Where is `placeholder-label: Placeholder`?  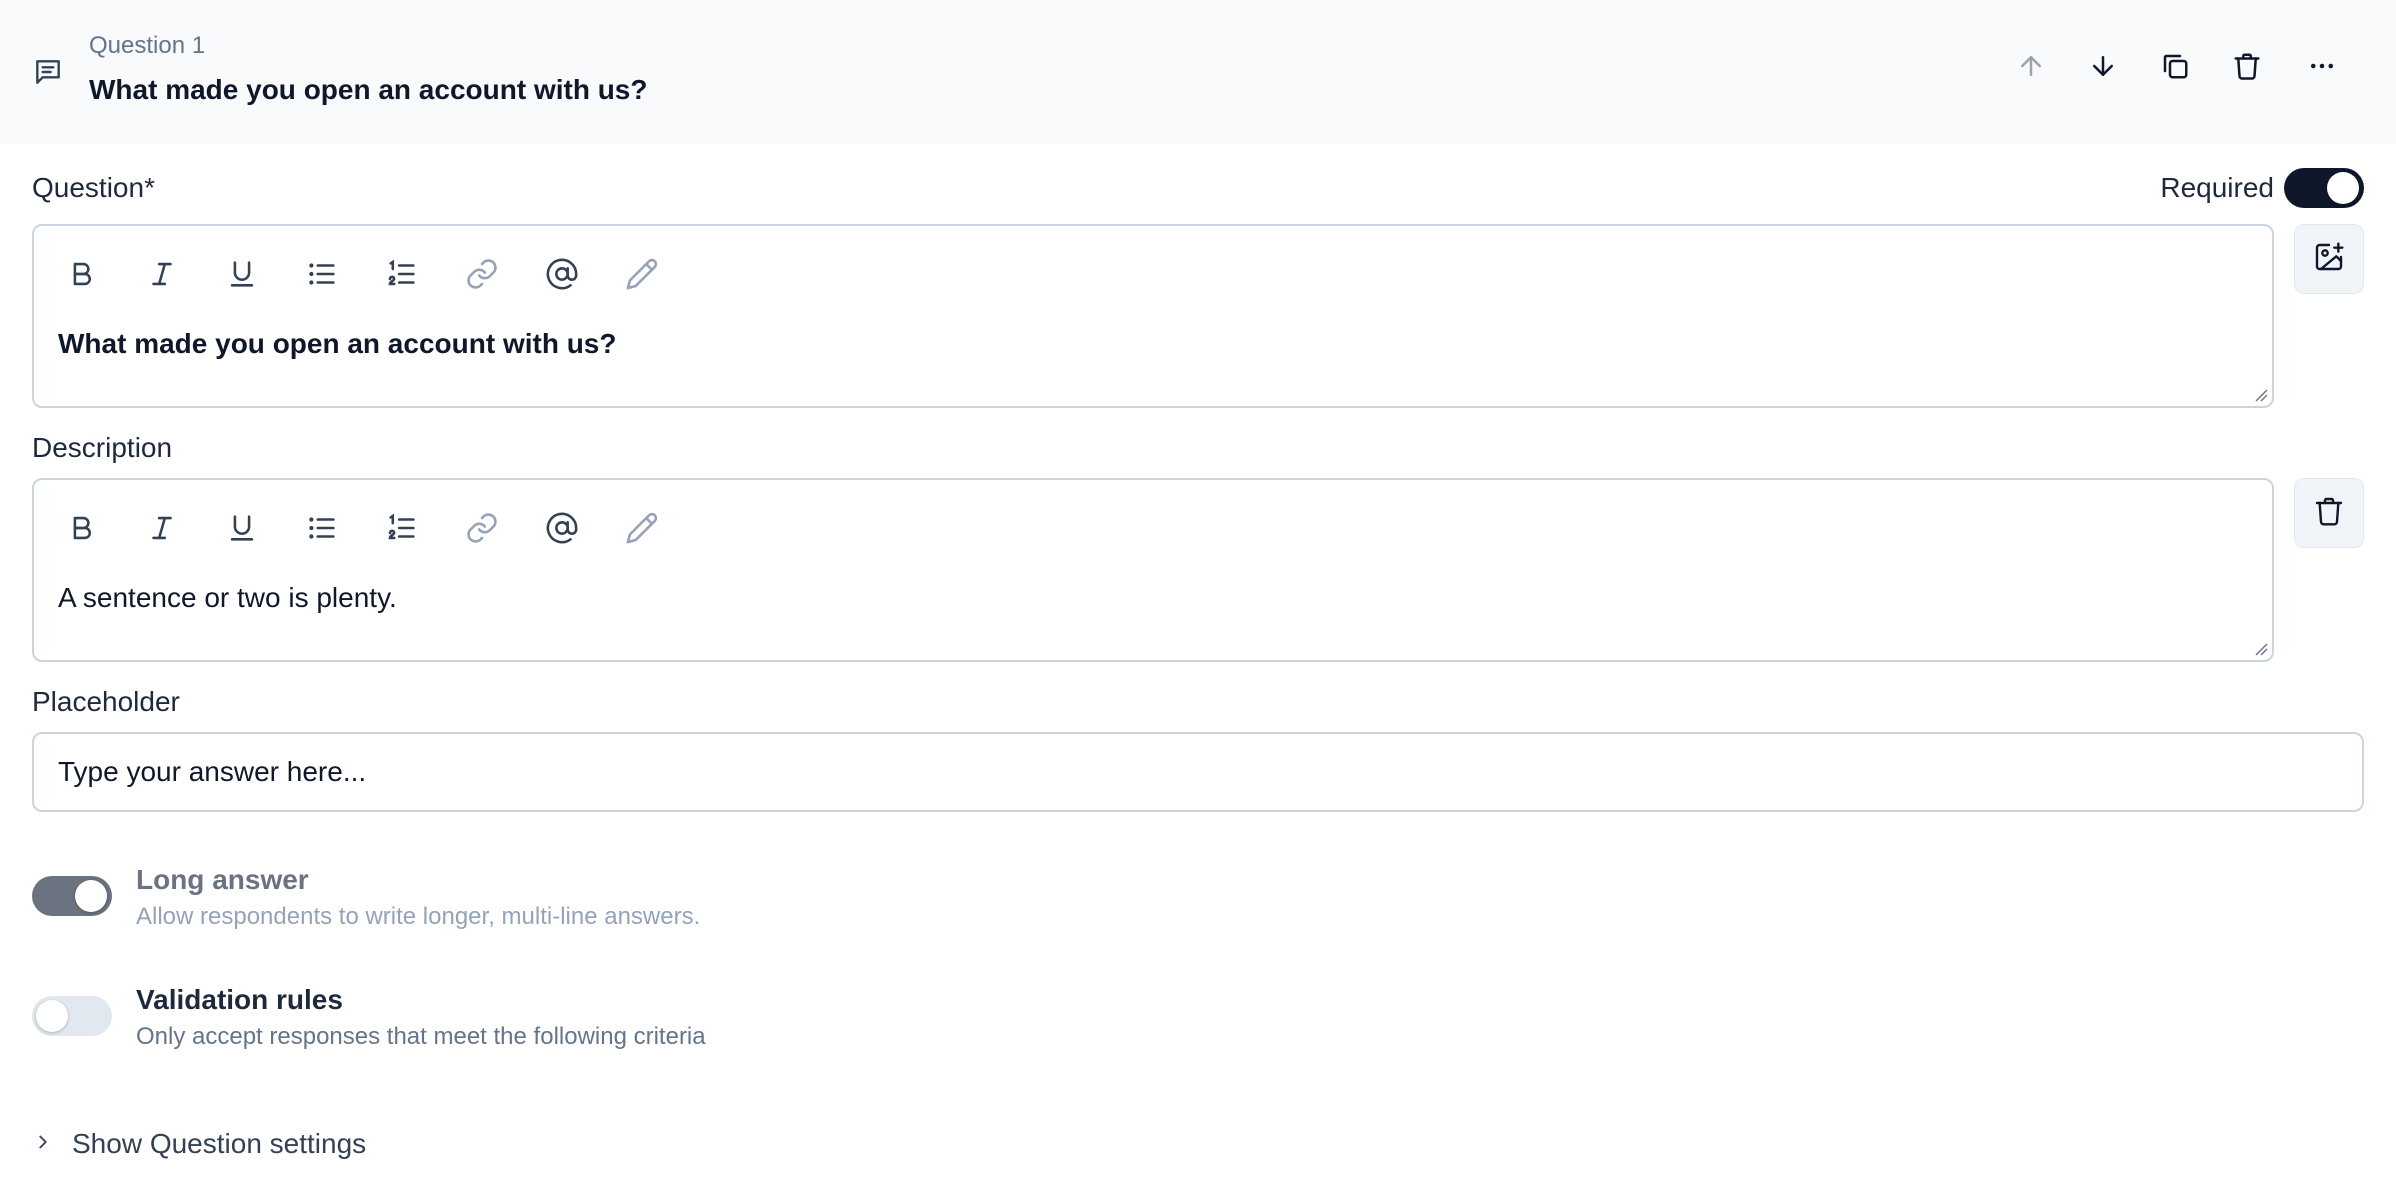 placeholder-label: Placeholder is located at coordinates (106, 701).